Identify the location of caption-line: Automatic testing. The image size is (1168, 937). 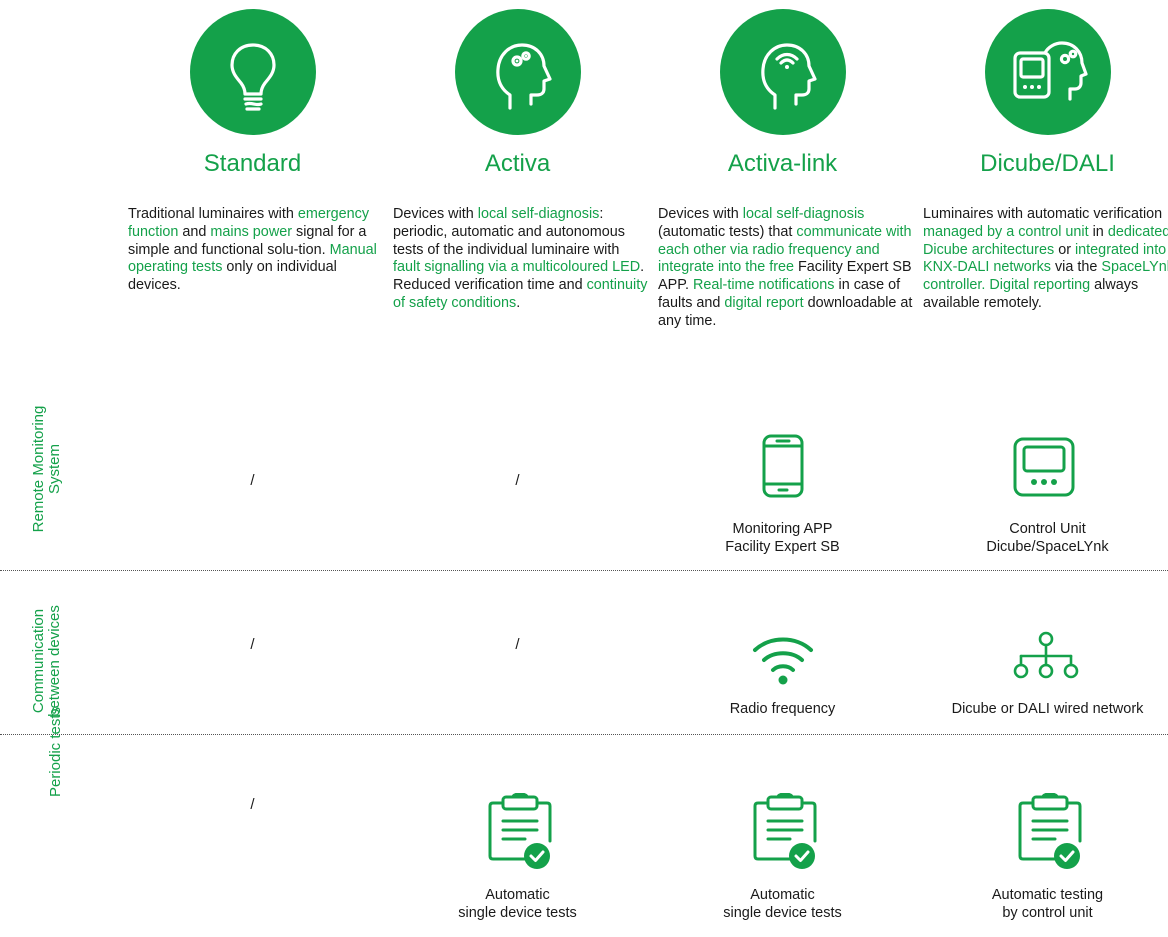
(1047, 895).